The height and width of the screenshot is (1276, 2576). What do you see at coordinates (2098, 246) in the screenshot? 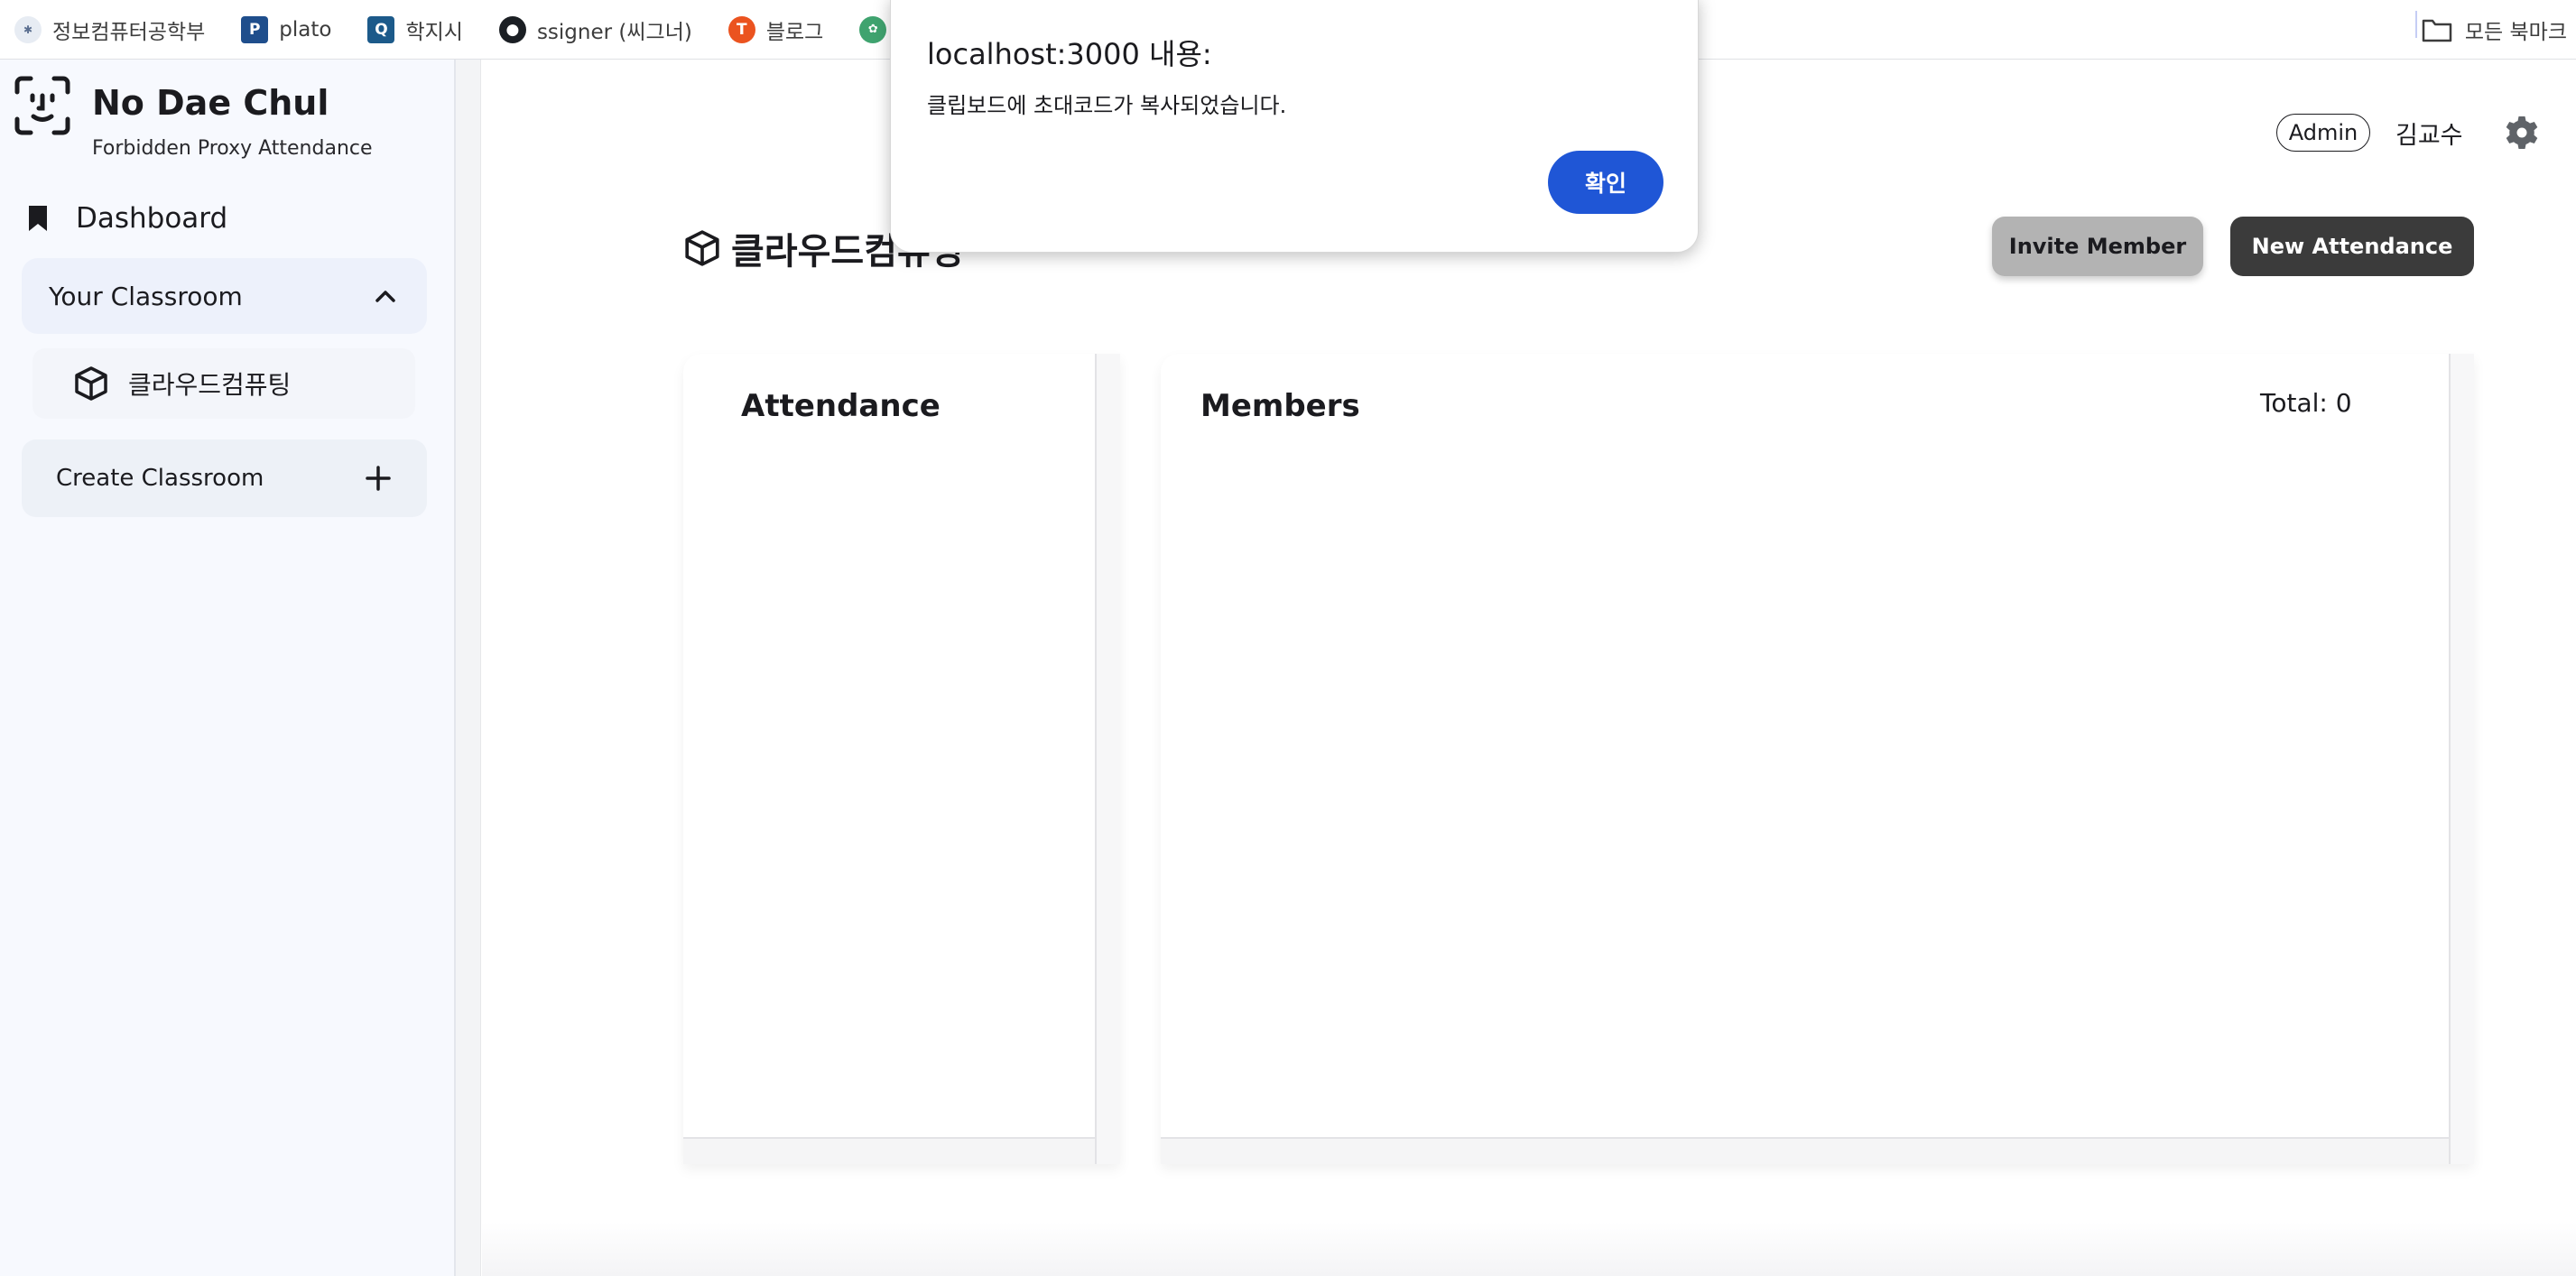
I see `invite-member-button: Invite Member` at bounding box center [2098, 246].